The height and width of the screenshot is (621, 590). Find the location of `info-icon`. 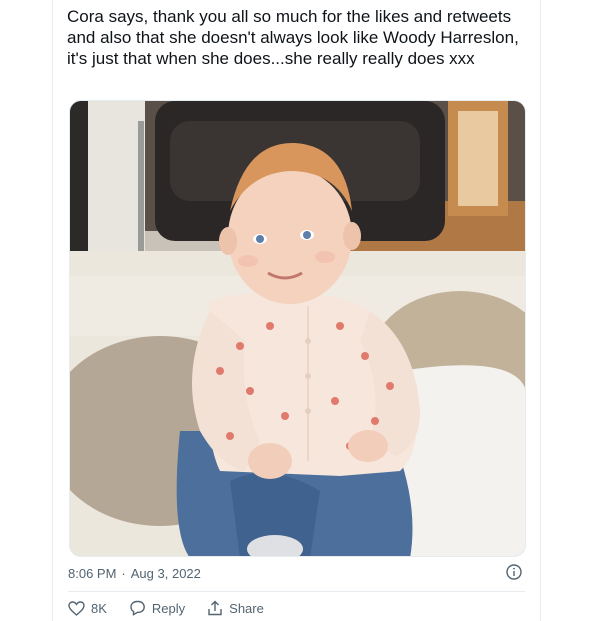

info-icon is located at coordinates (514, 572).